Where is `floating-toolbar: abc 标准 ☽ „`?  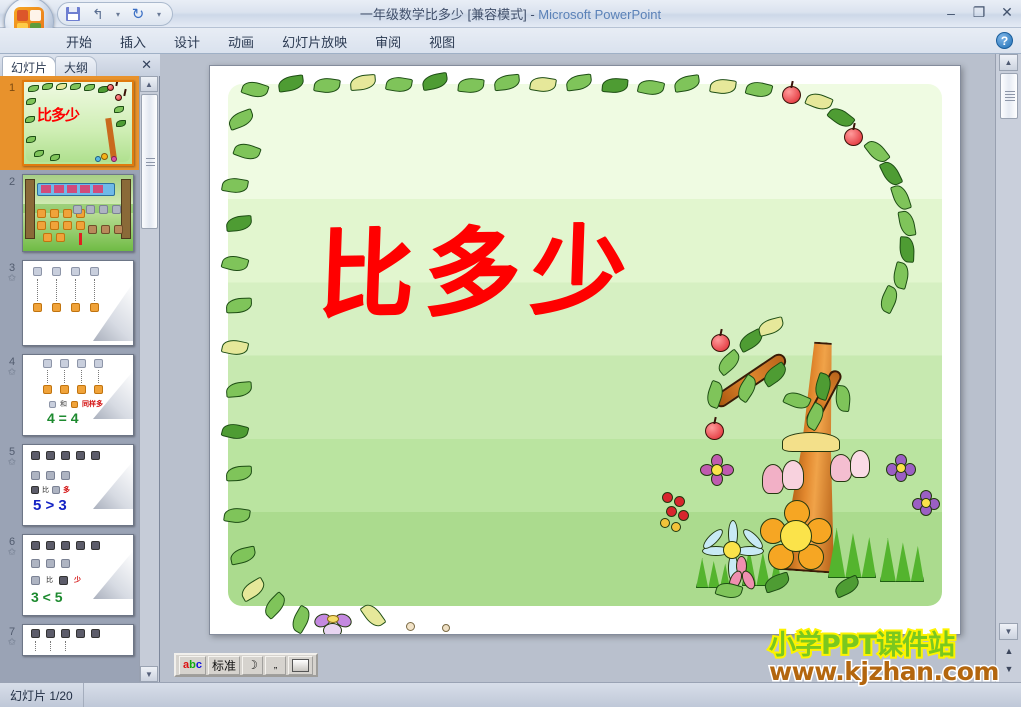 floating-toolbar: abc 标准 ☽ „ is located at coordinates (246, 665).